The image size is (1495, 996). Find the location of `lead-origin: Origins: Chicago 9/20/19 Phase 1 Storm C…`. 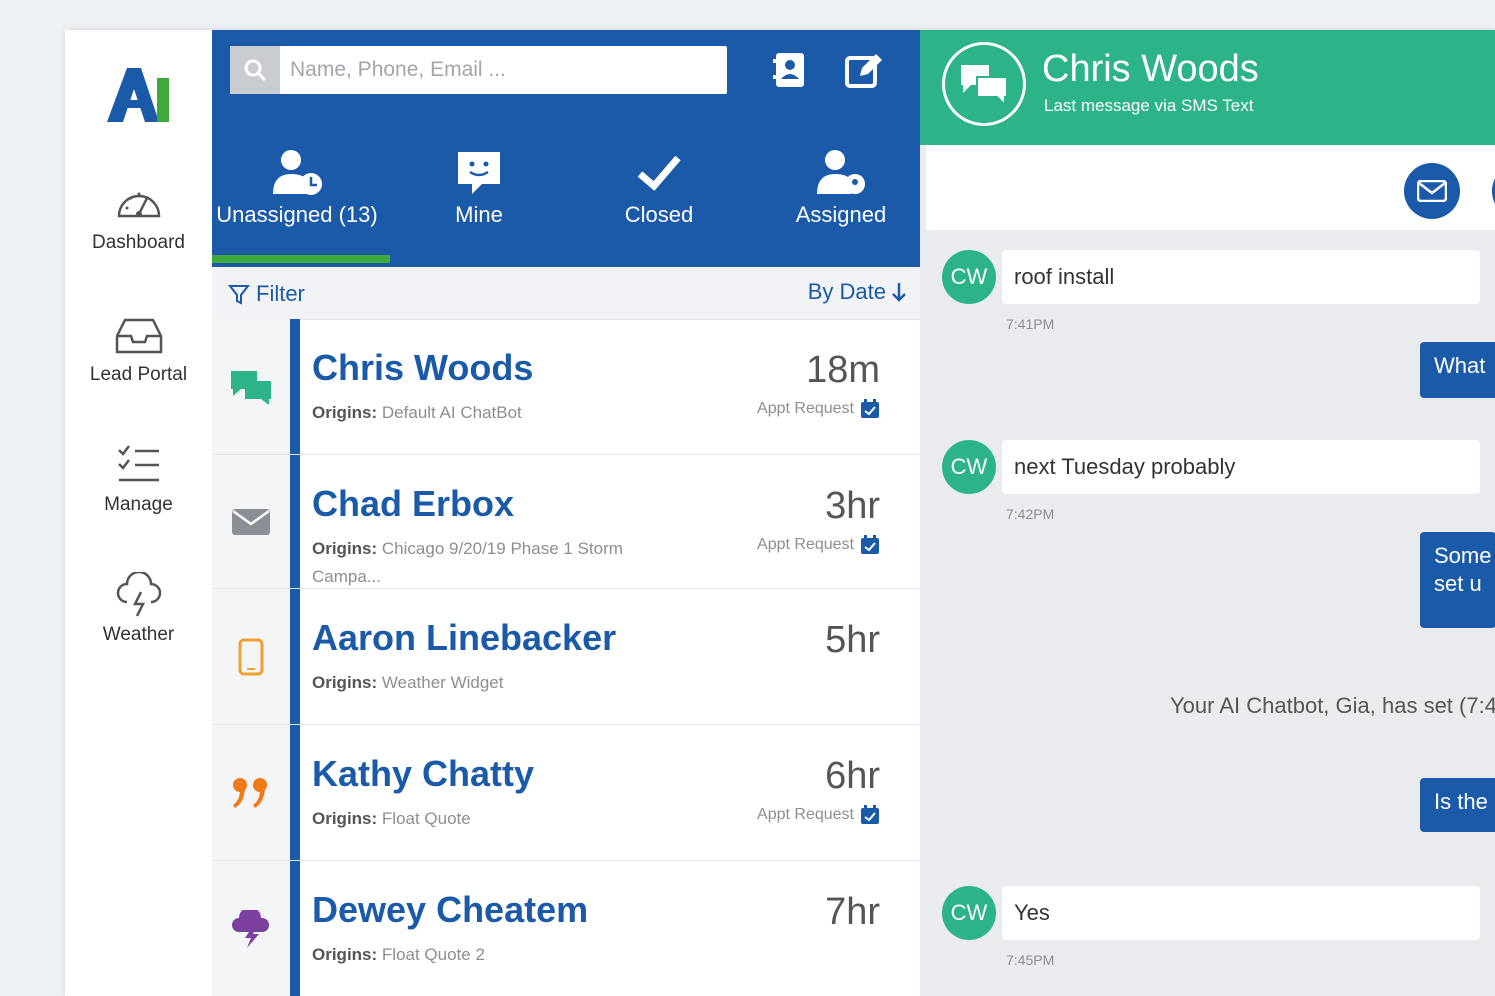

lead-origin: Origins: Chicago 9/20/19 Phase 1 Storm C… is located at coordinates (482, 563).